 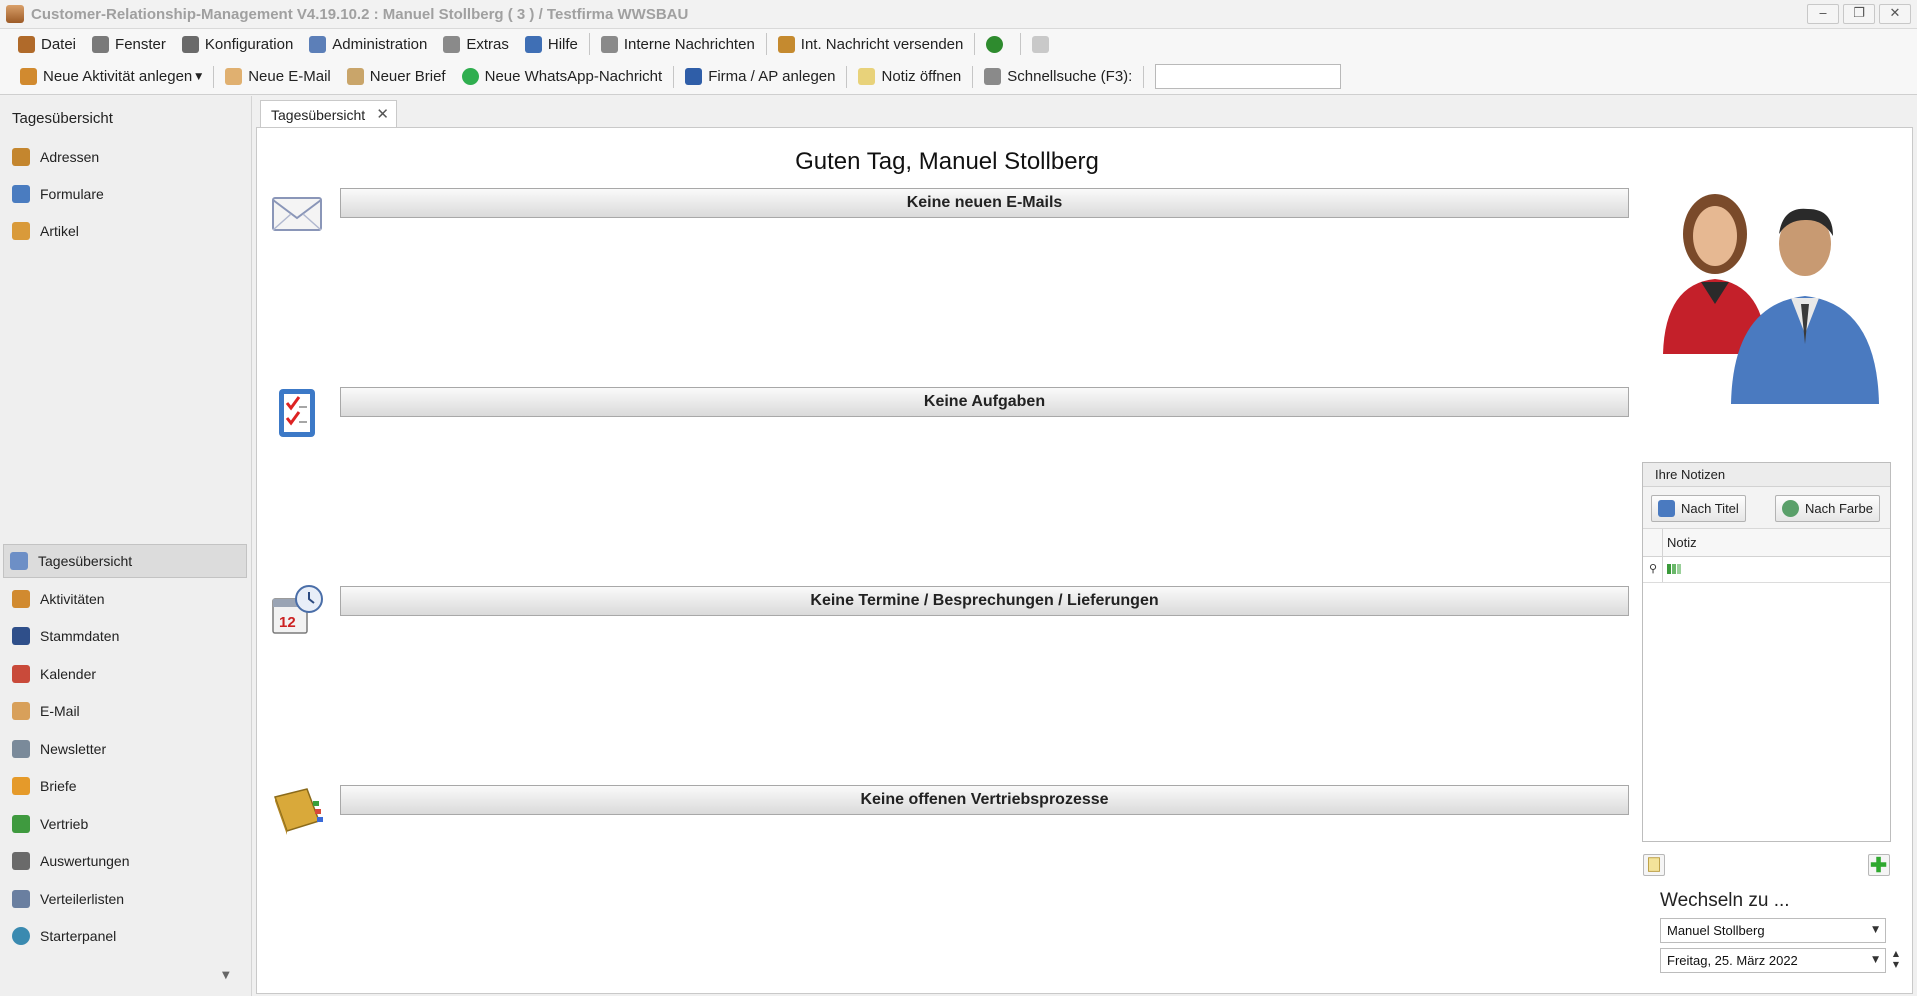 I want to click on sidebar-item-tagesuebersicht: Tagesübersicht, so click(x=125, y=561).